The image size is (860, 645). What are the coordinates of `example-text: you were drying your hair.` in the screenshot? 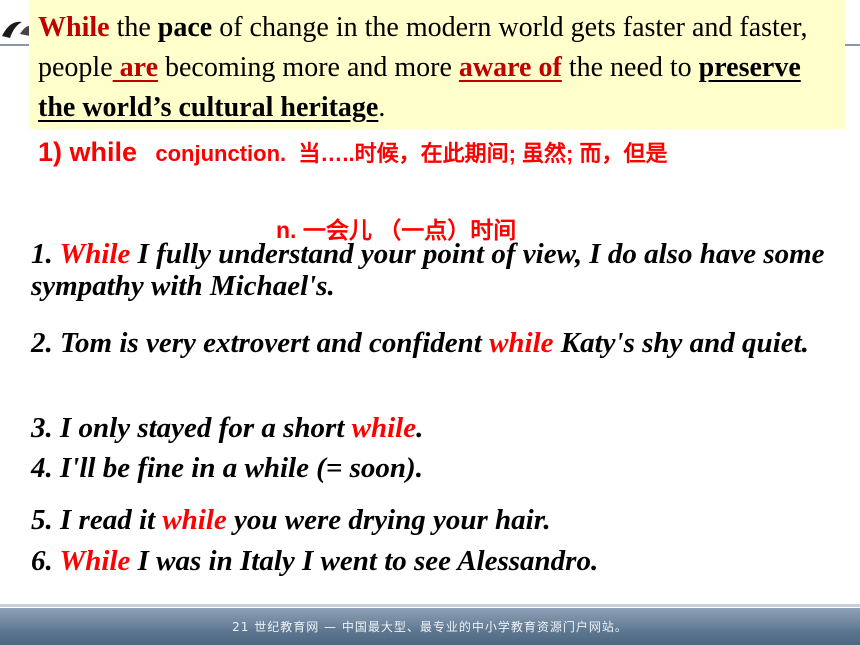 It's located at (388, 520).